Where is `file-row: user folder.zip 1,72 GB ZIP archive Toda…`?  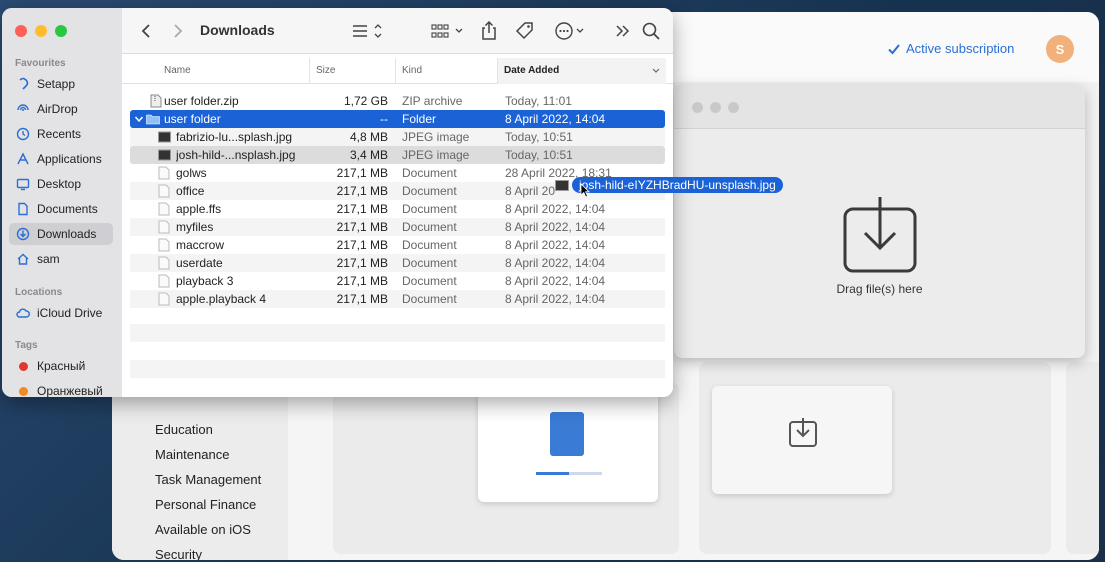 file-row: user folder.zip 1,72 GB ZIP archive Toda… is located at coordinates (397, 101).